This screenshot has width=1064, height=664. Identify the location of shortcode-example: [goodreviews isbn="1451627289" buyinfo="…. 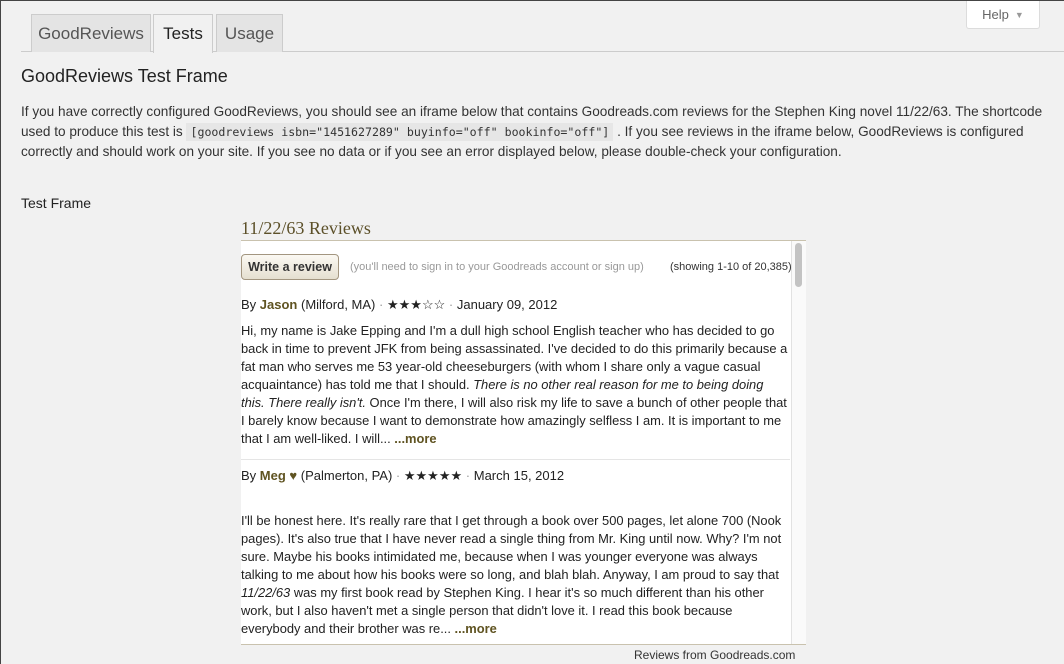
(400, 132).